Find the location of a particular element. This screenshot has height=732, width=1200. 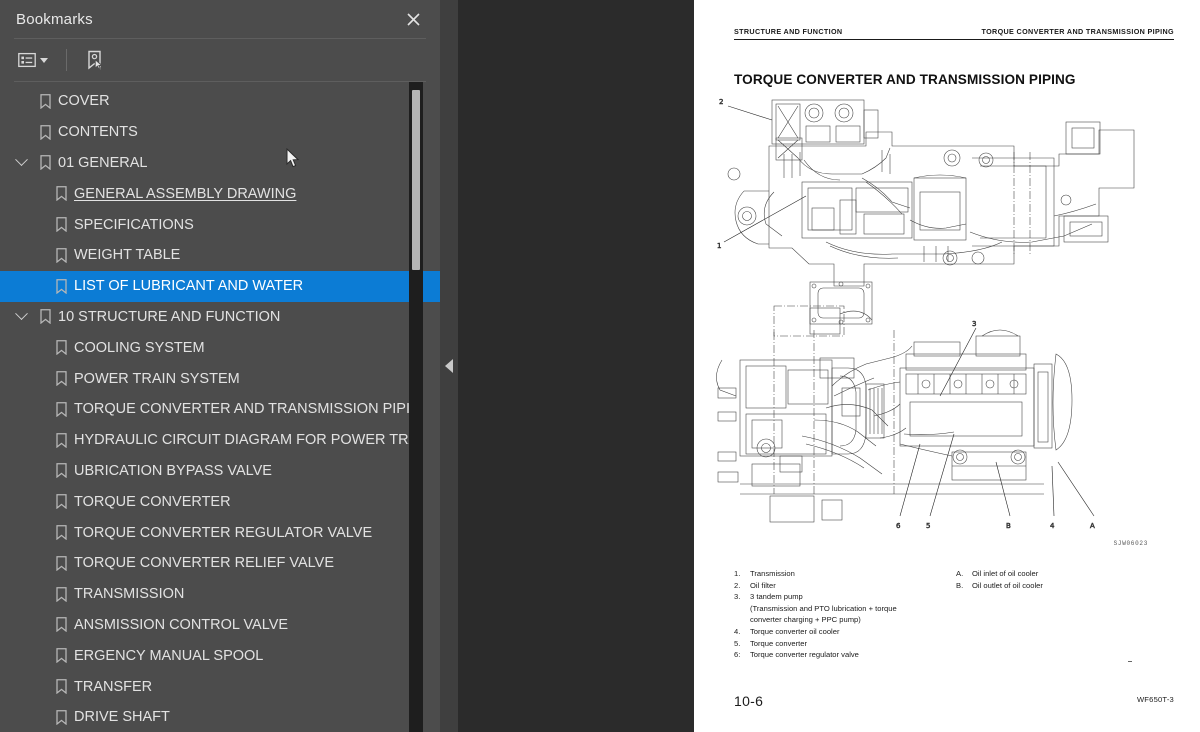

legend-item: 5. Torque converter is located at coordinates (843, 644).